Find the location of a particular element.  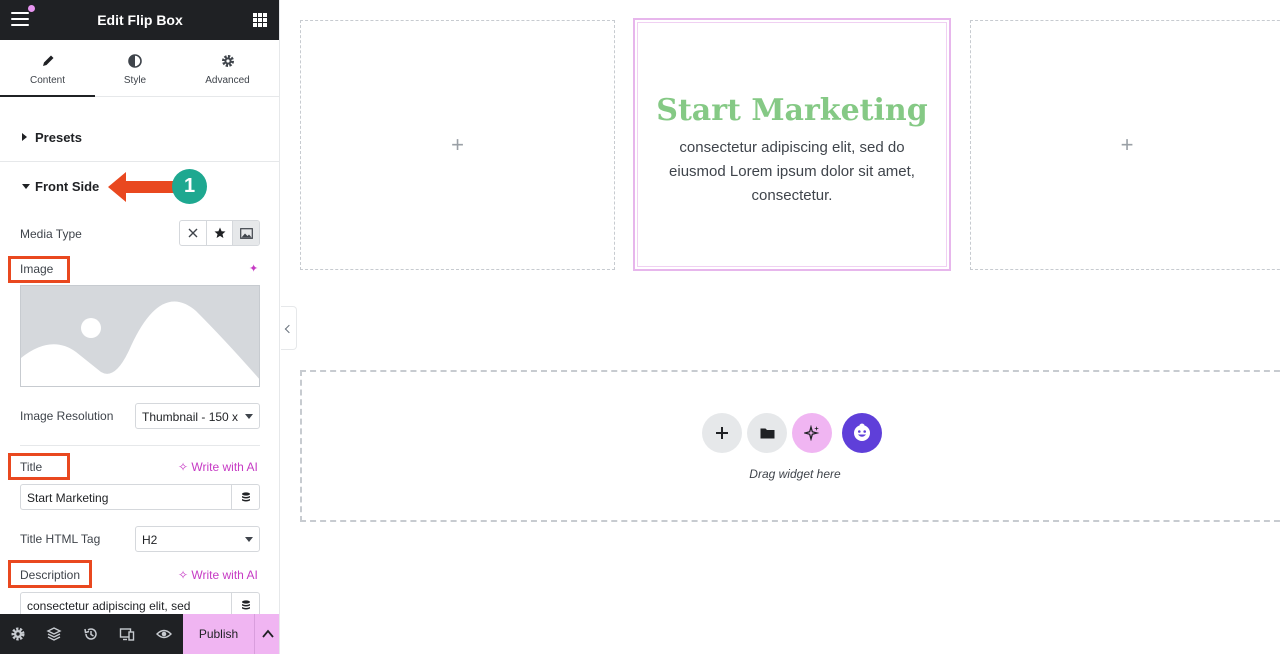

image-icon is located at coordinates (246, 233).